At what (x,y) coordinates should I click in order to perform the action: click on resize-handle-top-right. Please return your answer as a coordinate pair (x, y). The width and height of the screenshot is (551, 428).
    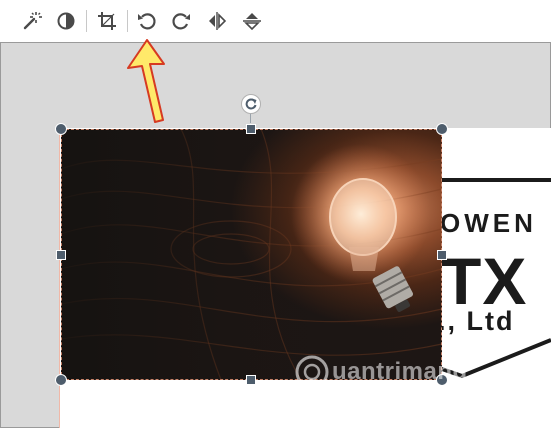
    Looking at the image, I should click on (442, 129).